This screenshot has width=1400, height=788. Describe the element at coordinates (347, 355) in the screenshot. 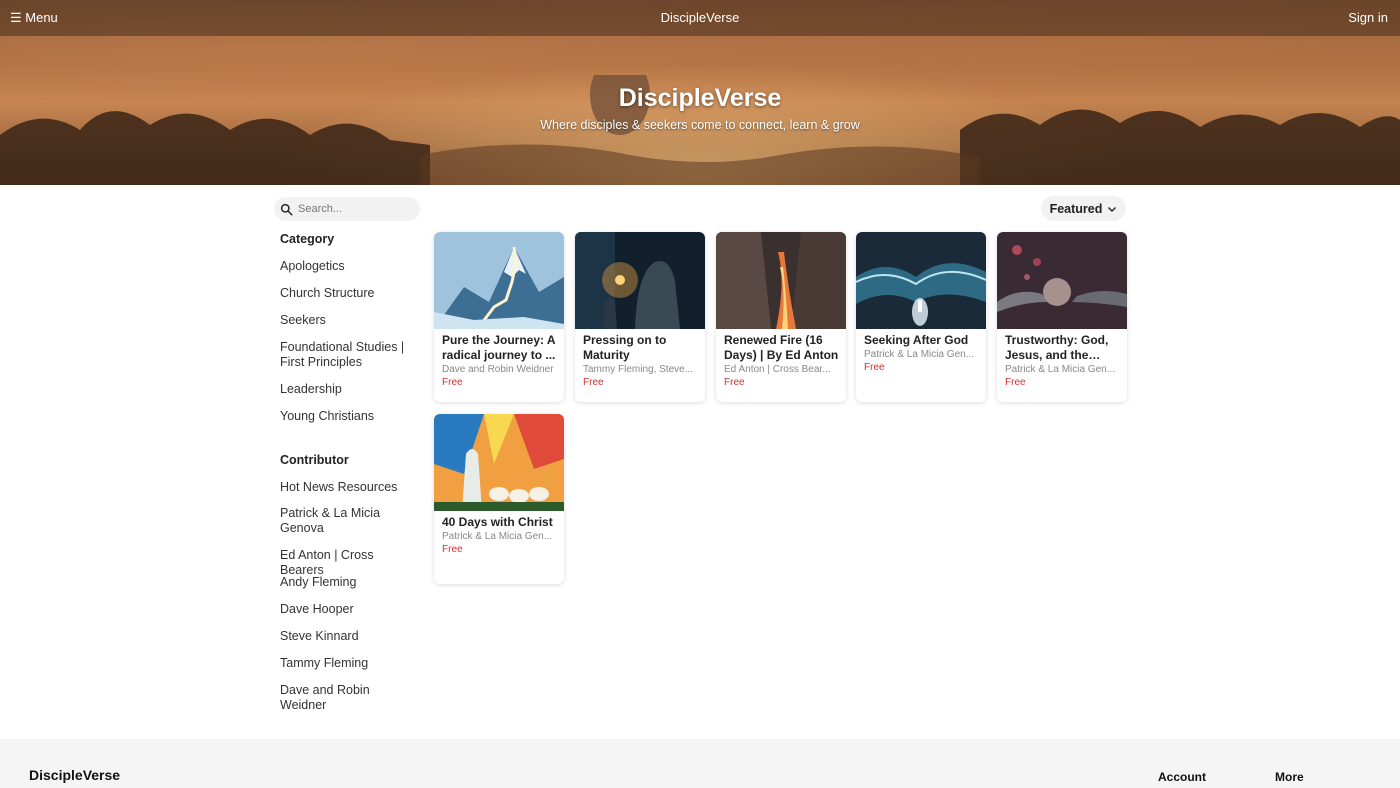

I see `category-foundational-studies: Foundational Studies | First Principles` at that location.